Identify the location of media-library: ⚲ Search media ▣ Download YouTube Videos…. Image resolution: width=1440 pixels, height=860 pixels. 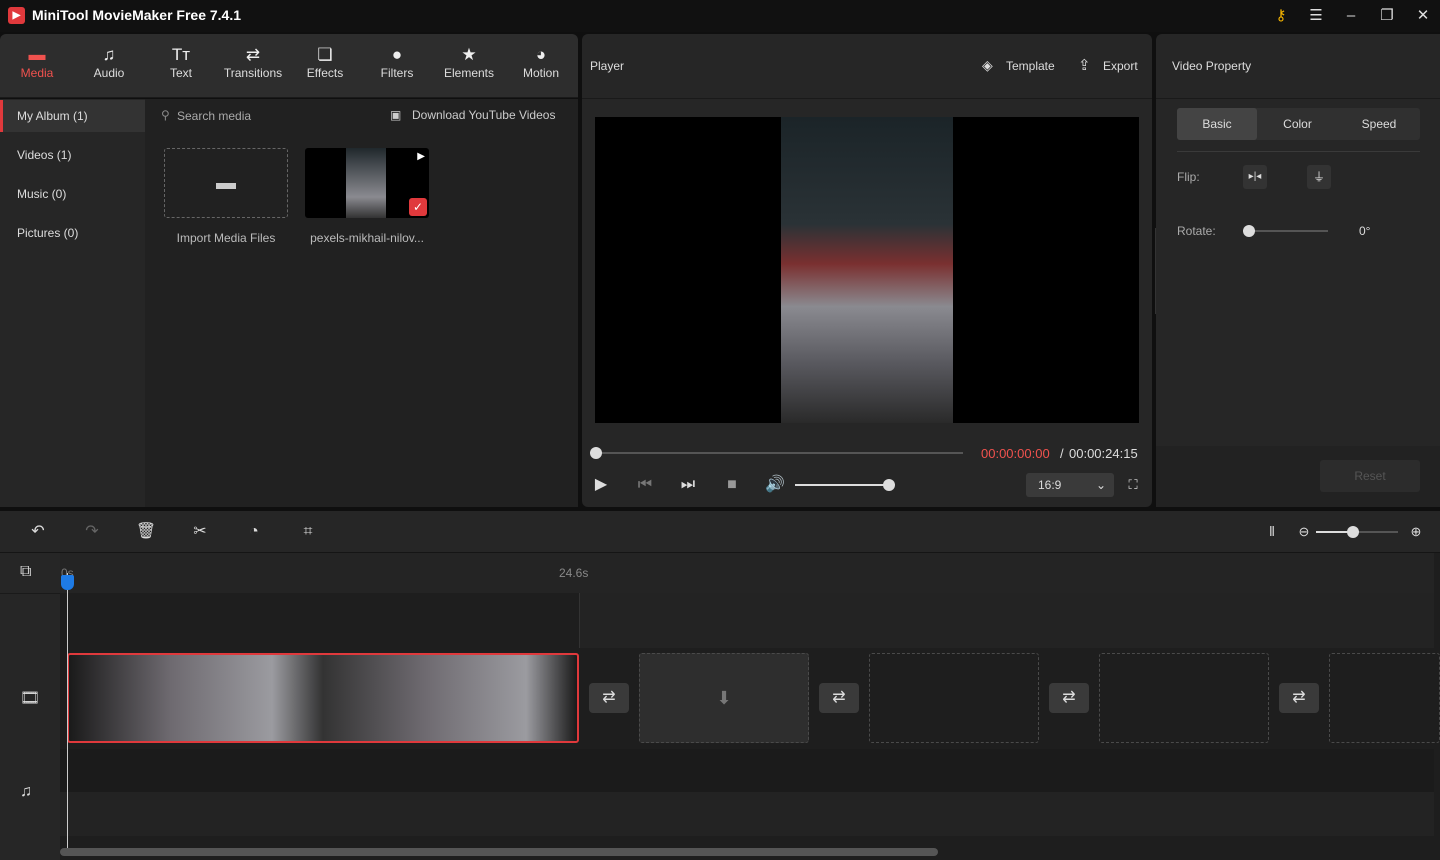
(361, 303).